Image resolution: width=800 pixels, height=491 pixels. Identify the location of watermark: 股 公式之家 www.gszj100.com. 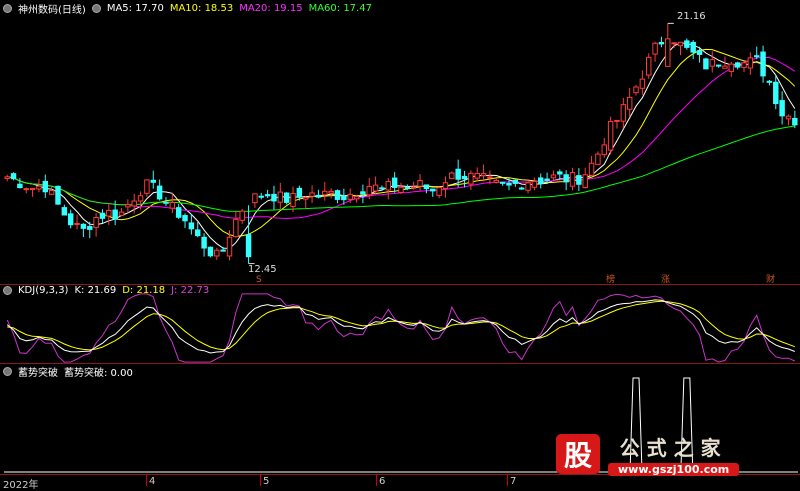
(648, 454).